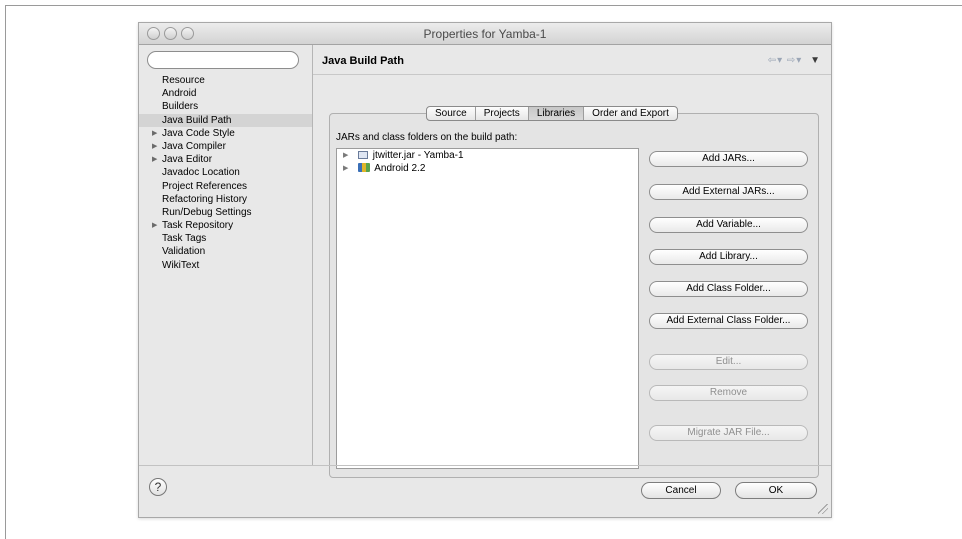  I want to click on sidebar-item-validation: Validation, so click(225, 251).